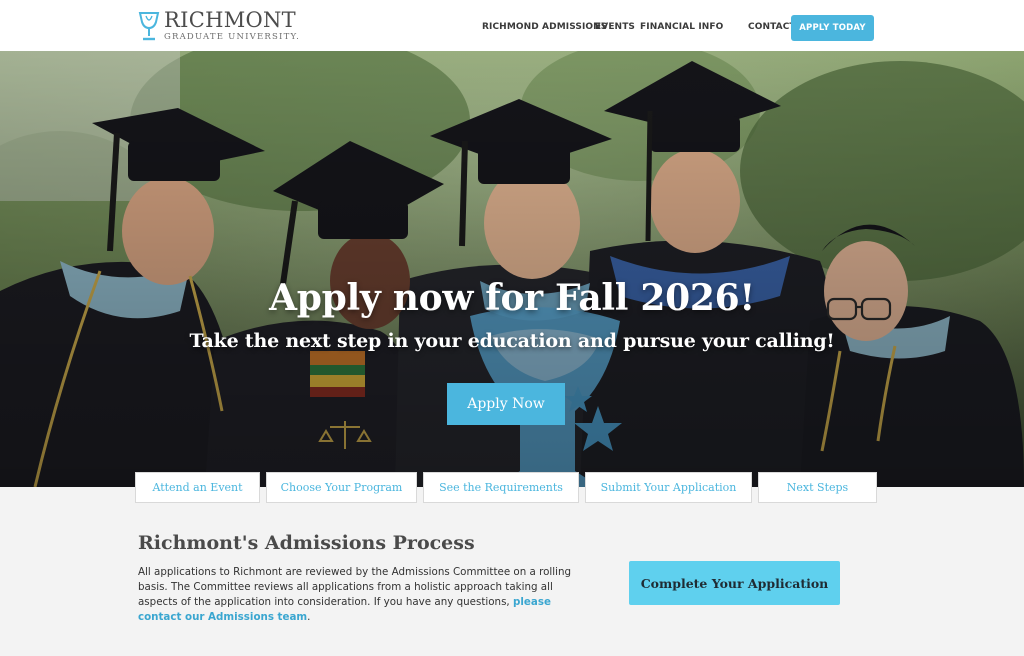 The image size is (1024, 656). I want to click on tab-submit-your-application: Submit Your Application, so click(668, 487).